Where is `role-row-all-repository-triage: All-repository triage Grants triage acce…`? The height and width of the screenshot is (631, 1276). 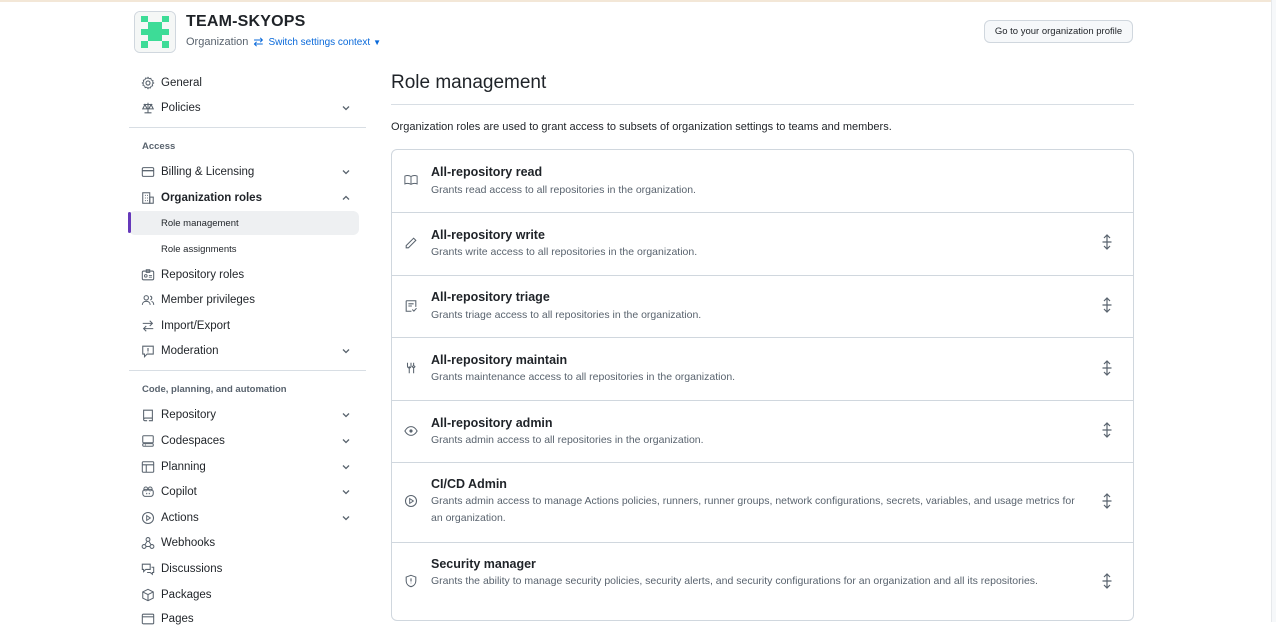
role-row-all-repository-triage: All-repository triage Grants triage acce… is located at coordinates (762, 306).